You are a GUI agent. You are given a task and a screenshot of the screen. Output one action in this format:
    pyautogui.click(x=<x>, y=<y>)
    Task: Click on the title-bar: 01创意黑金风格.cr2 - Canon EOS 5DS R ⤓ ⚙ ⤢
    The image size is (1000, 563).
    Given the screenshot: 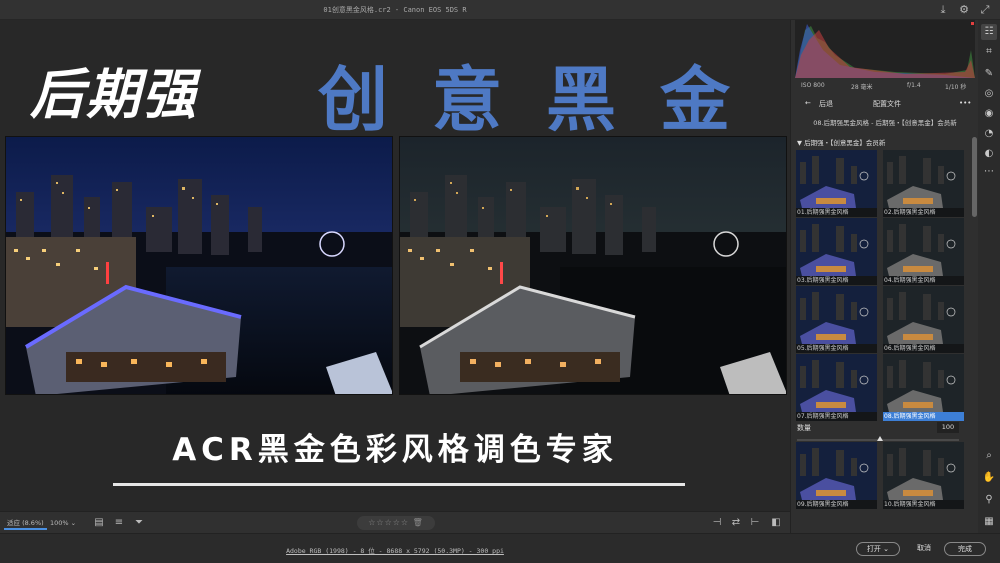 What is the action you would take?
    pyautogui.click(x=500, y=10)
    